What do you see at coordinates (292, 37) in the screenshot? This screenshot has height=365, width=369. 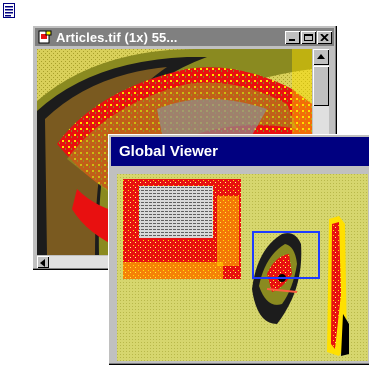 I see `minimize-button` at bounding box center [292, 37].